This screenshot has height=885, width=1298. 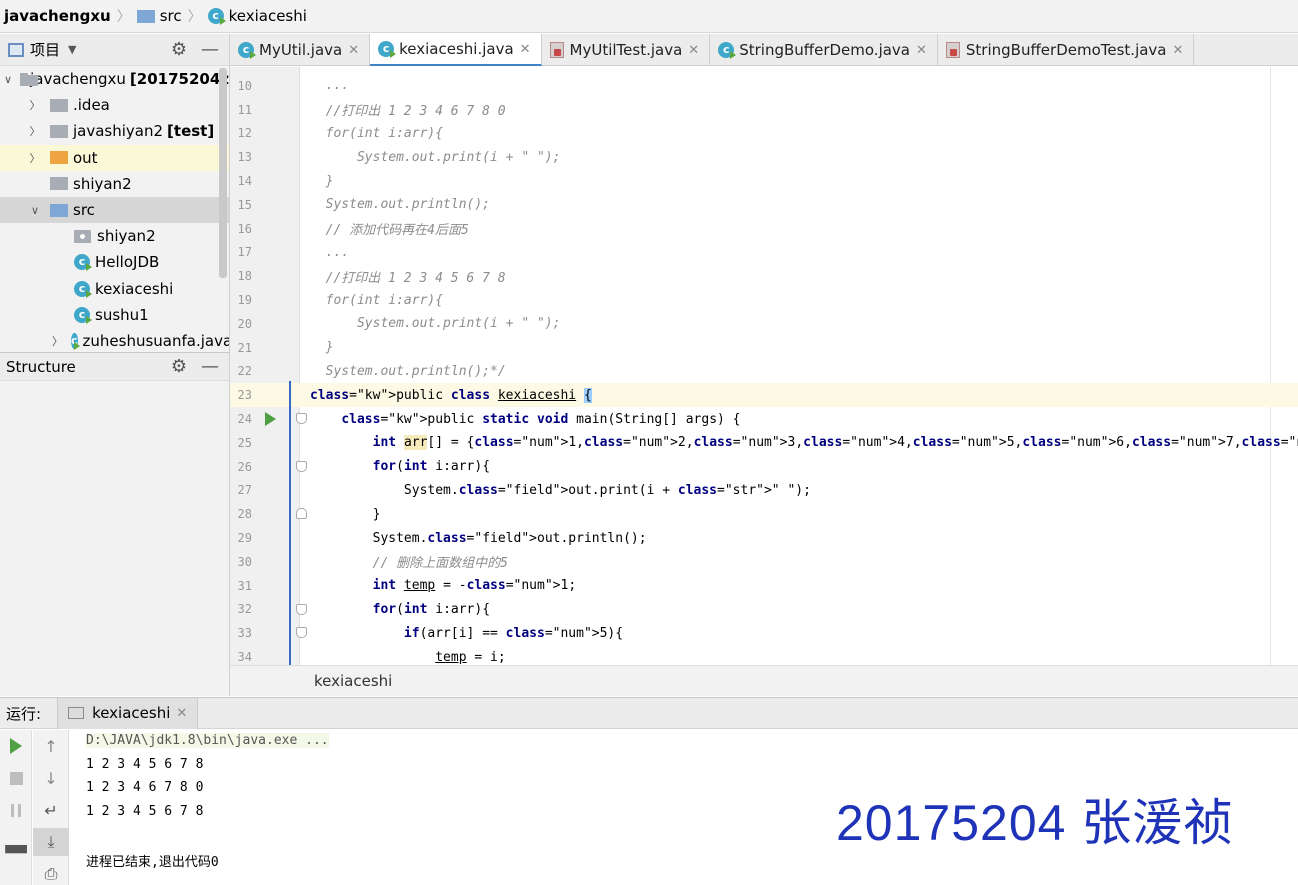 I want to click on source-folder-icon, so click(x=59, y=210).